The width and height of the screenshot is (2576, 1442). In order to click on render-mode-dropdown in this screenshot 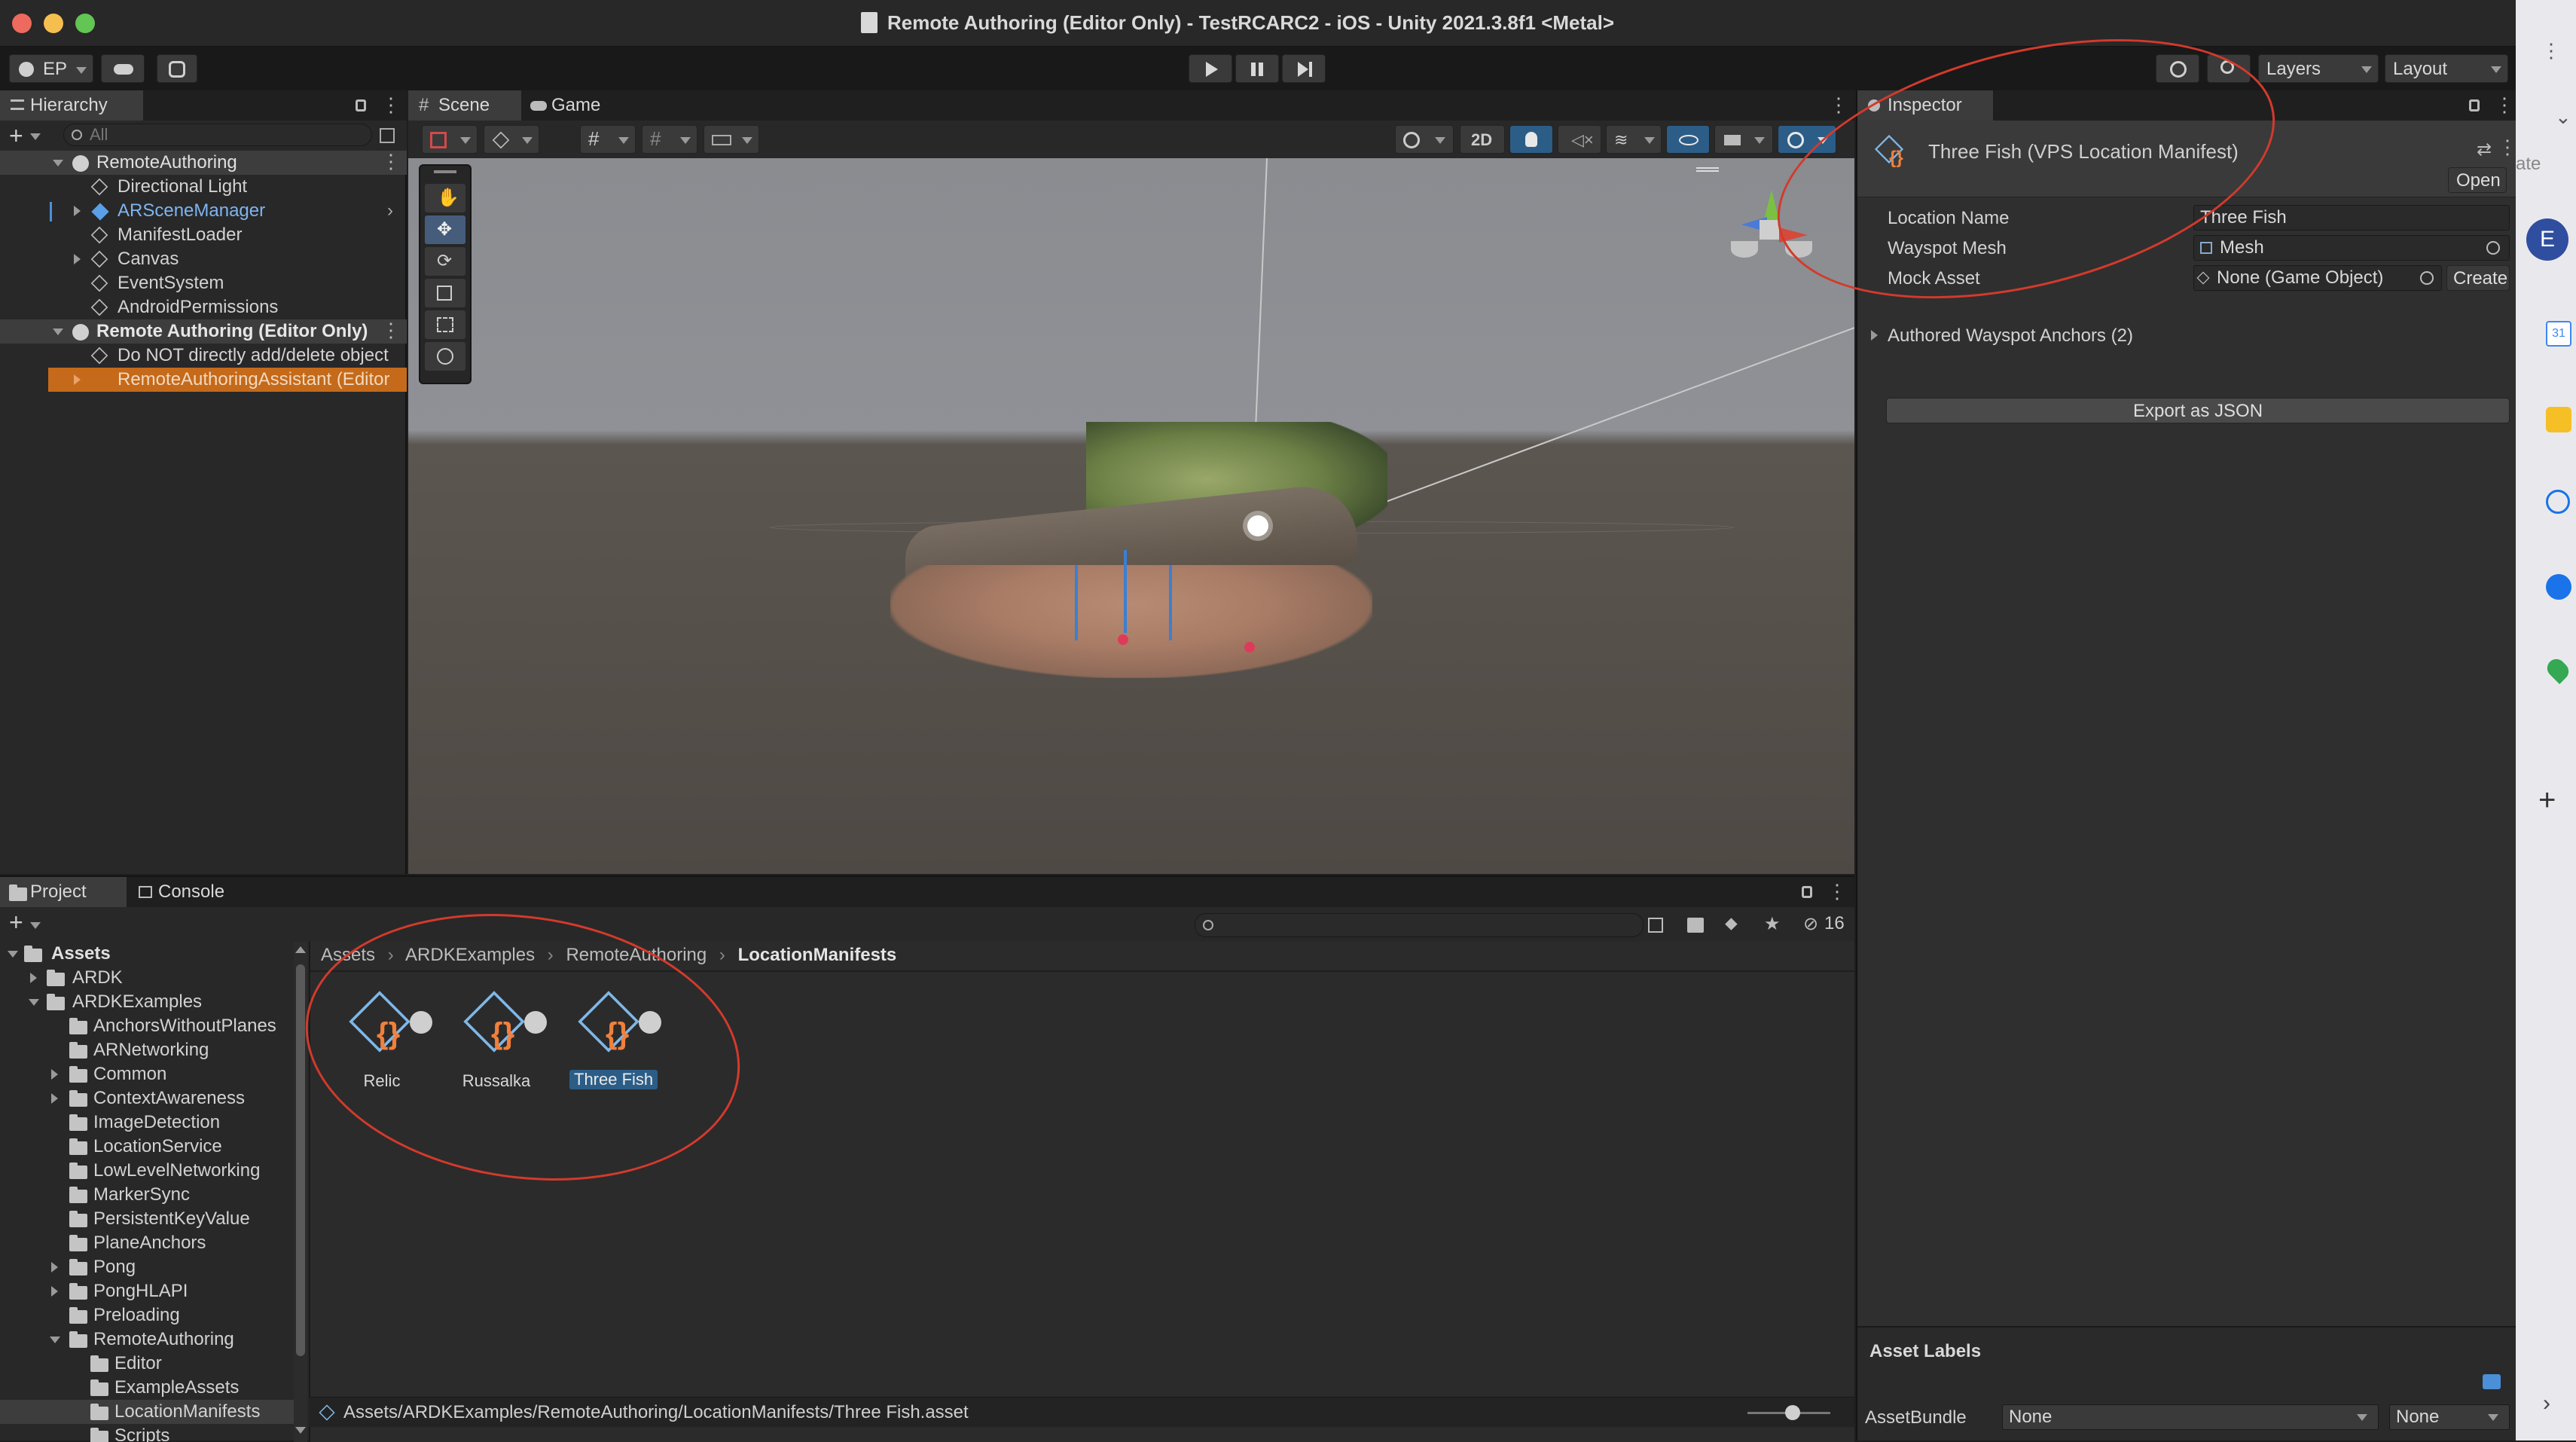, I will do `click(1425, 139)`.